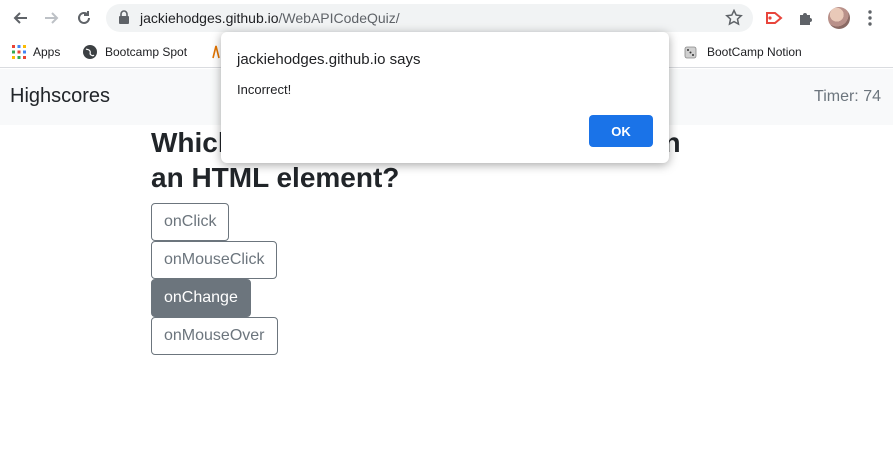 The width and height of the screenshot is (893, 457). Describe the element at coordinates (264, 89) in the screenshot. I see `dialog-message: Incorrect!` at that location.